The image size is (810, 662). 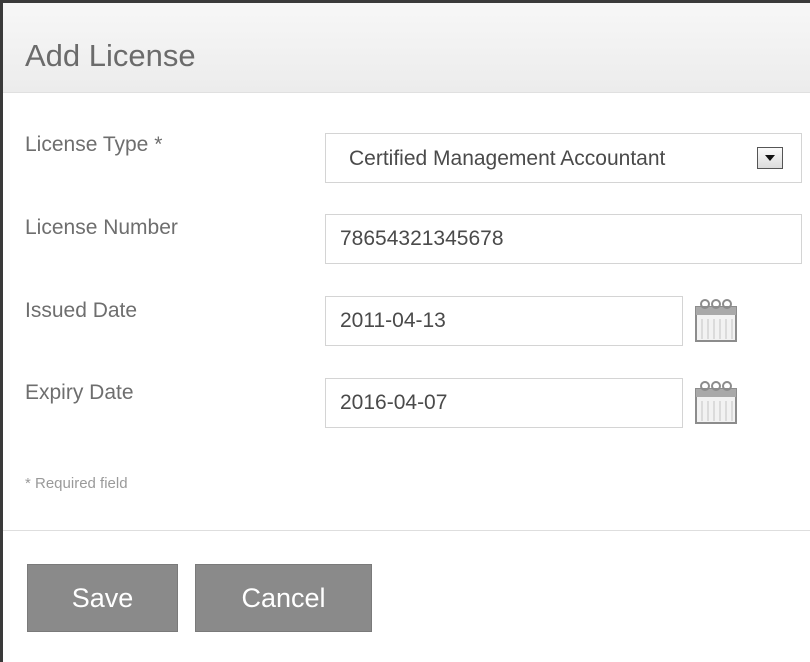 I want to click on license-number-input, so click(x=563, y=239).